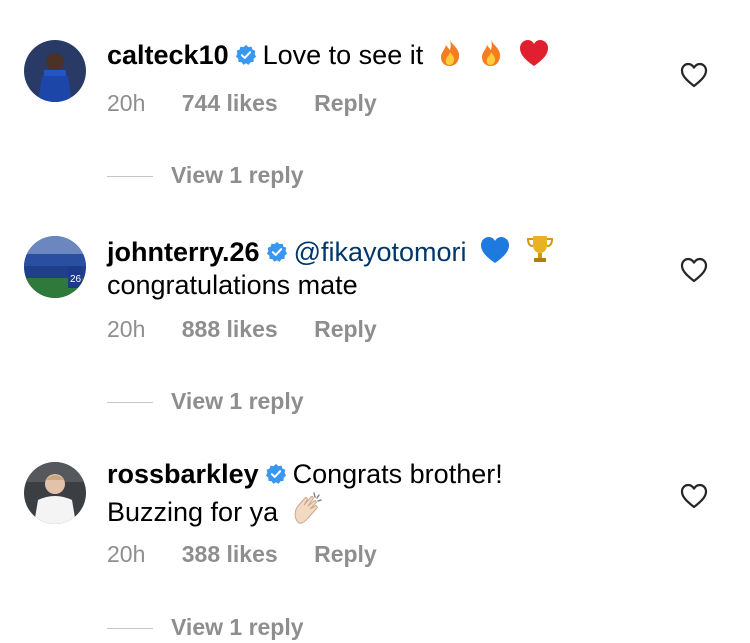  I want to click on comment-text: congratulations mate, so click(232, 285).